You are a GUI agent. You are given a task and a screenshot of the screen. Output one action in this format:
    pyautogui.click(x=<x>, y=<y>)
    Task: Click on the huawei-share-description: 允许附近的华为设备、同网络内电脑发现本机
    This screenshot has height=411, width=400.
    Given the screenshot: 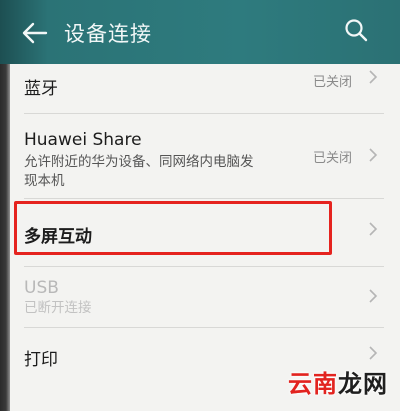 What is the action you would take?
    pyautogui.click(x=139, y=171)
    